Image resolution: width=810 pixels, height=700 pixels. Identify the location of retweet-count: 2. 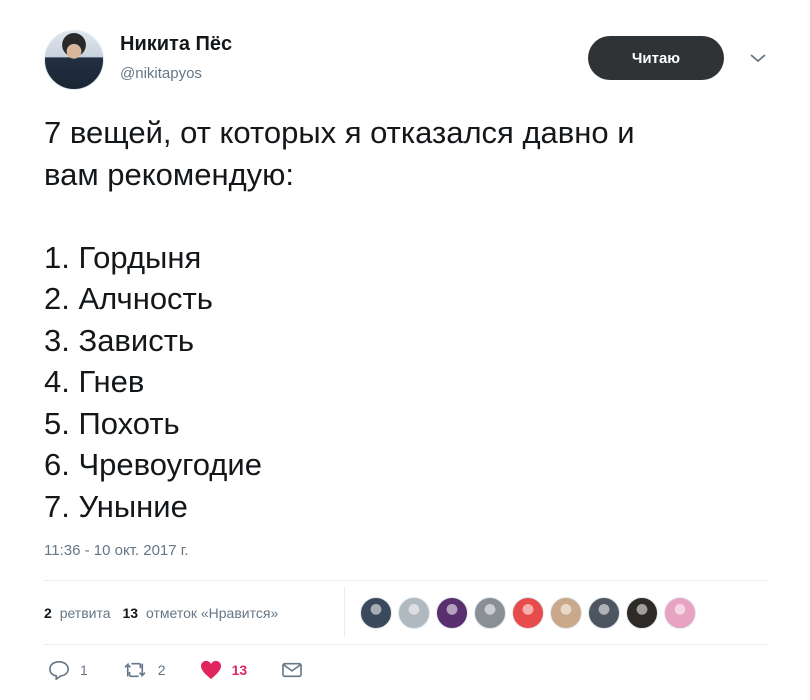
(161, 670).